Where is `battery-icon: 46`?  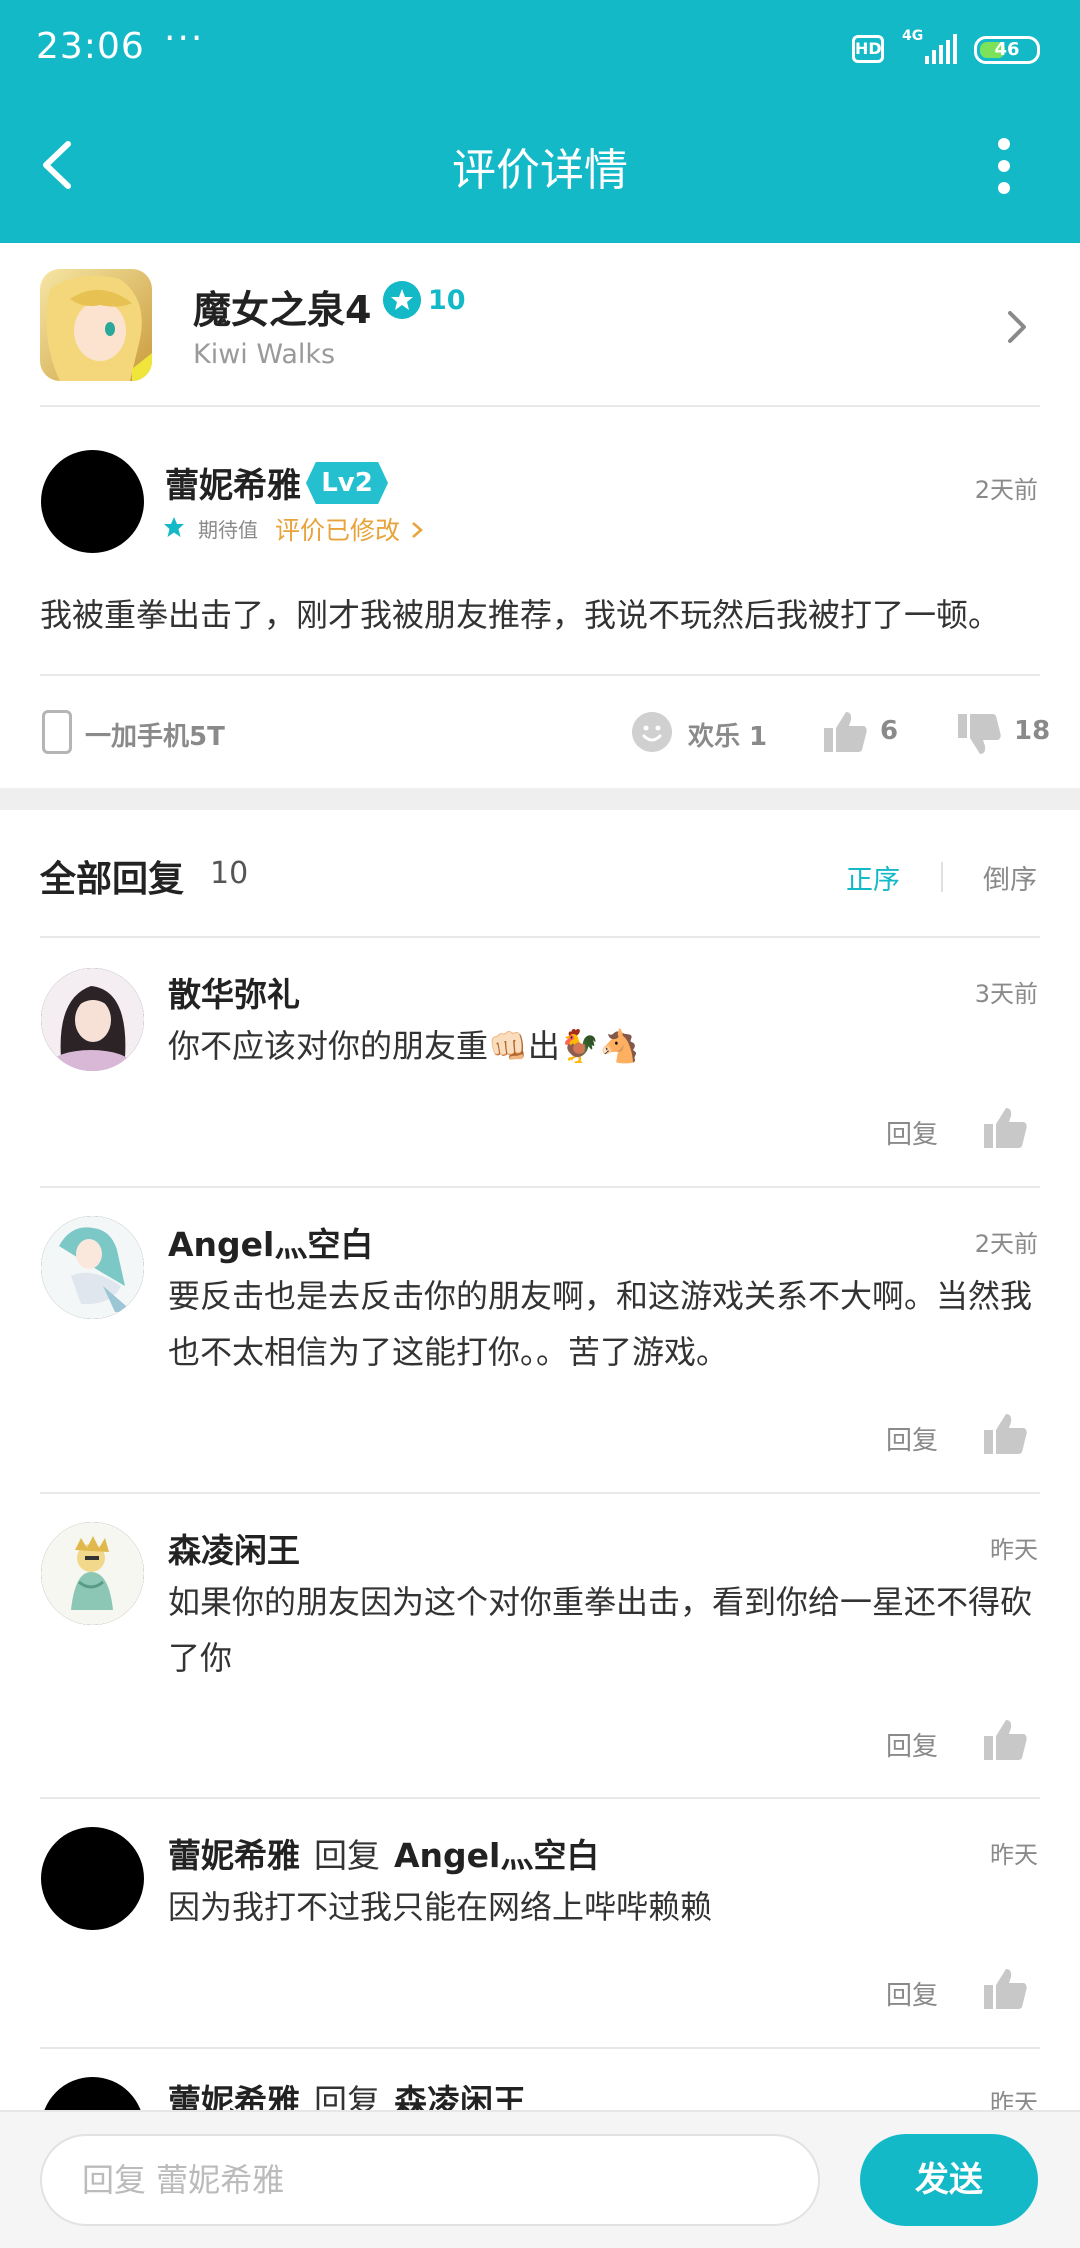
battery-icon: 46 is located at coordinates (1007, 50).